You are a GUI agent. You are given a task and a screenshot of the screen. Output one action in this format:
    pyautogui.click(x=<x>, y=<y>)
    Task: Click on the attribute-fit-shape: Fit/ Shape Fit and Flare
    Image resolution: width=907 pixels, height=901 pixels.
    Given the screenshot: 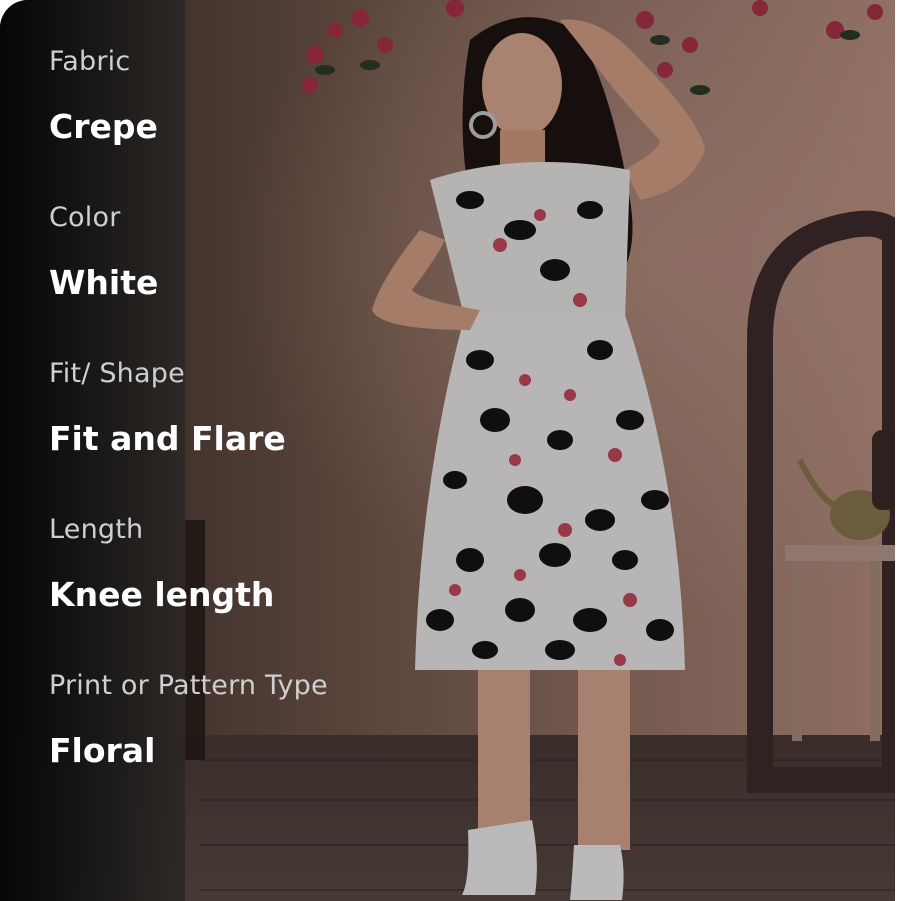 What is the action you would take?
    pyautogui.click(x=188, y=409)
    